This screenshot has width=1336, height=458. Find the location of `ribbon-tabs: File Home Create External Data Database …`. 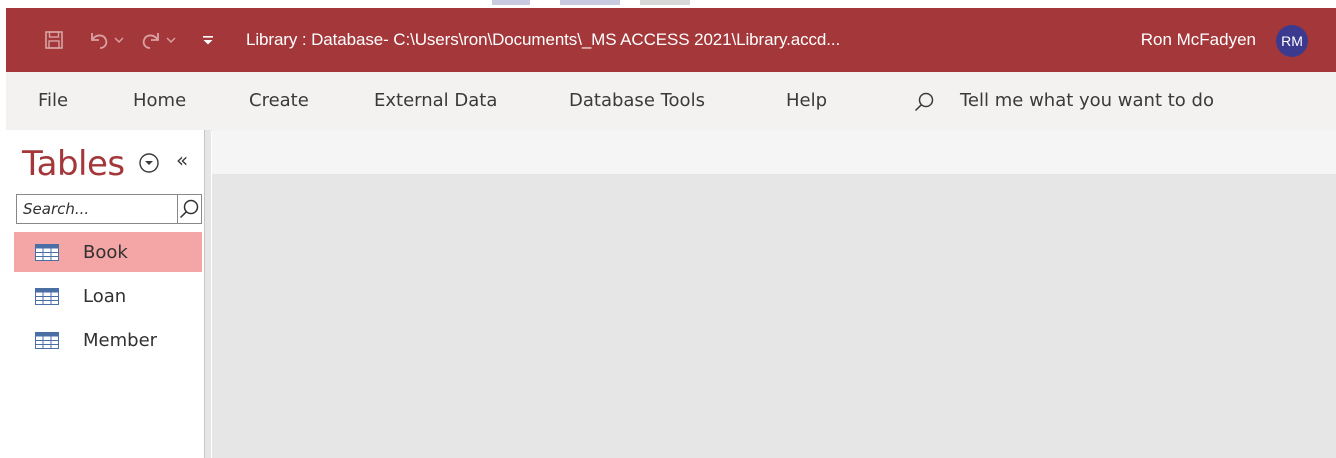

ribbon-tabs: File Home Create External Data Database … is located at coordinates (671, 101).